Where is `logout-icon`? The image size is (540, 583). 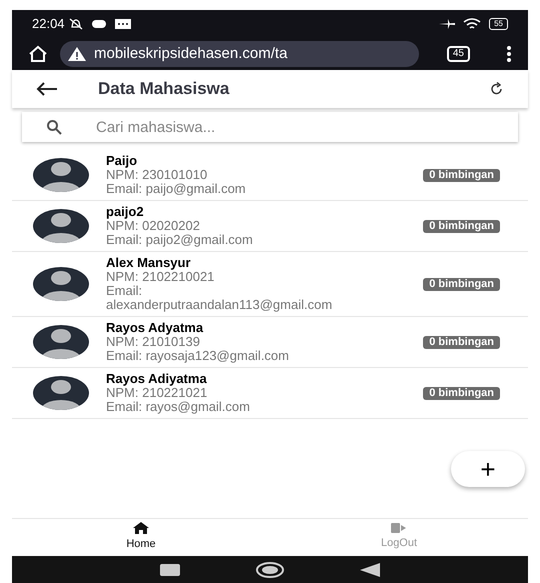
logout-icon is located at coordinates (399, 528).